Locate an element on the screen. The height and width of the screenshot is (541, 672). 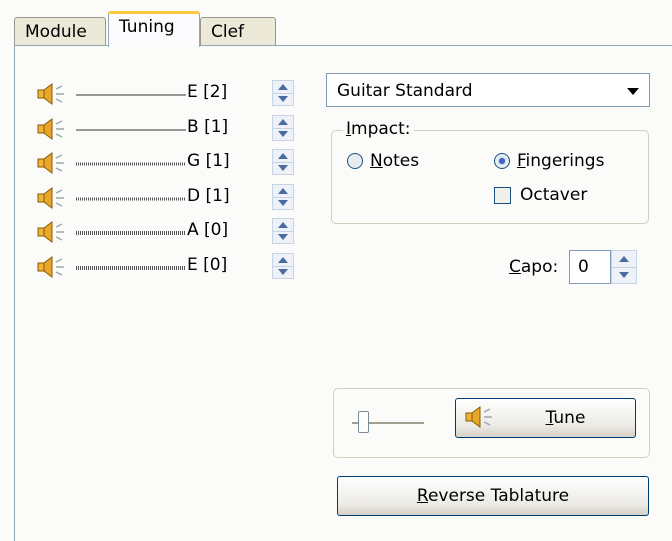
string-row: D [1] is located at coordinates (176, 197).